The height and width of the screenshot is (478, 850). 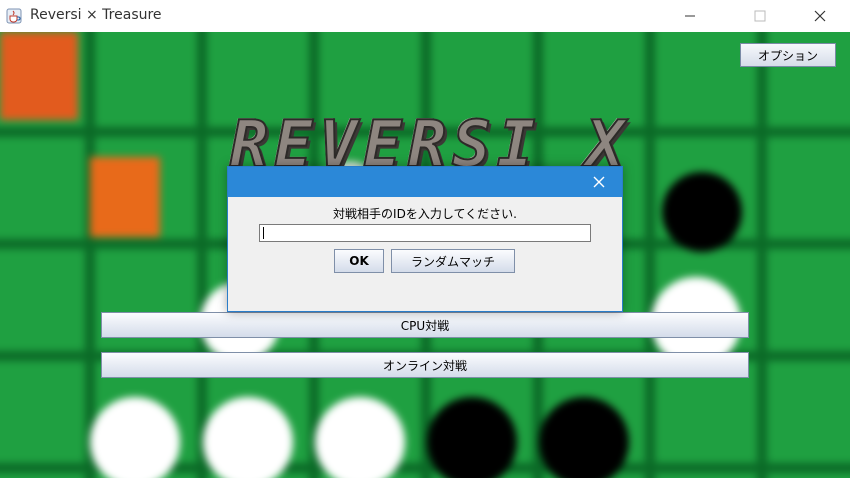 I want to click on dialog-close-button, so click(x=599, y=182).